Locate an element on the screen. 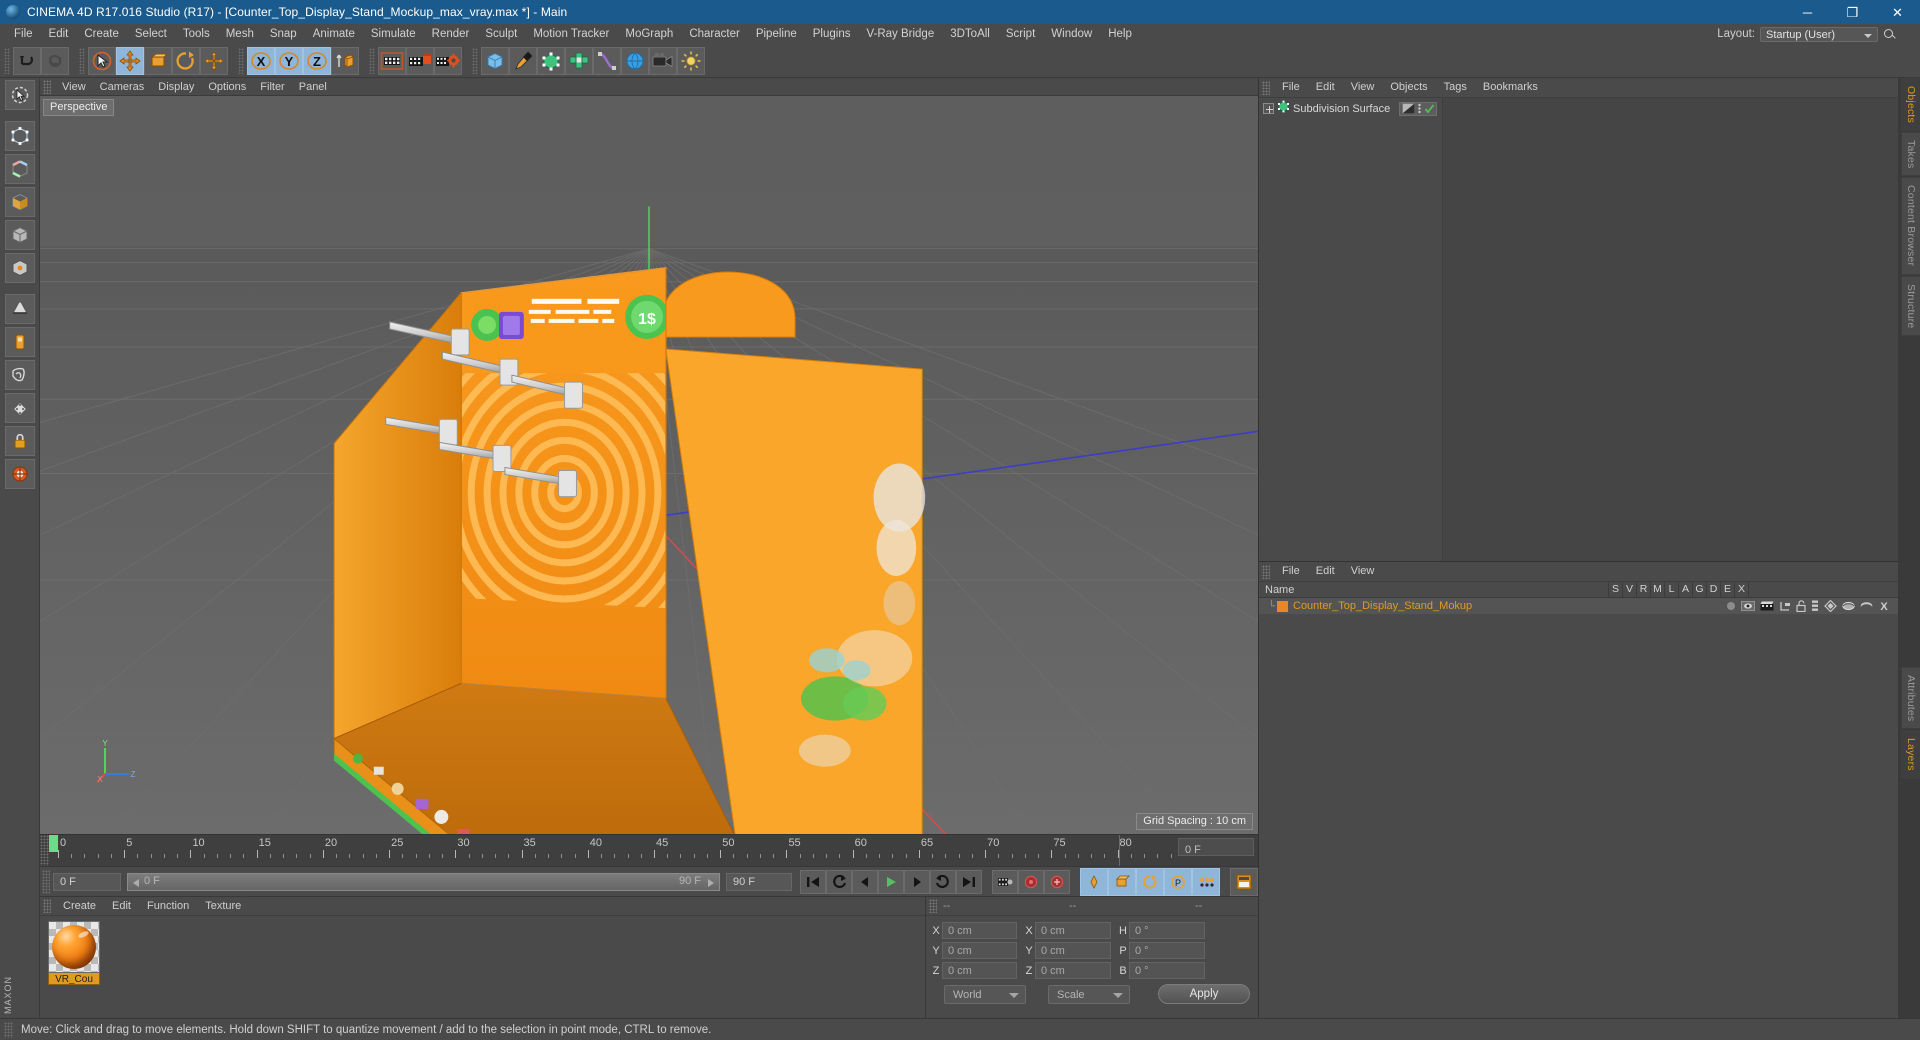 Image resolution: width=1920 pixels, height=1040 pixels. scale-tool-icon is located at coordinates (158, 60).